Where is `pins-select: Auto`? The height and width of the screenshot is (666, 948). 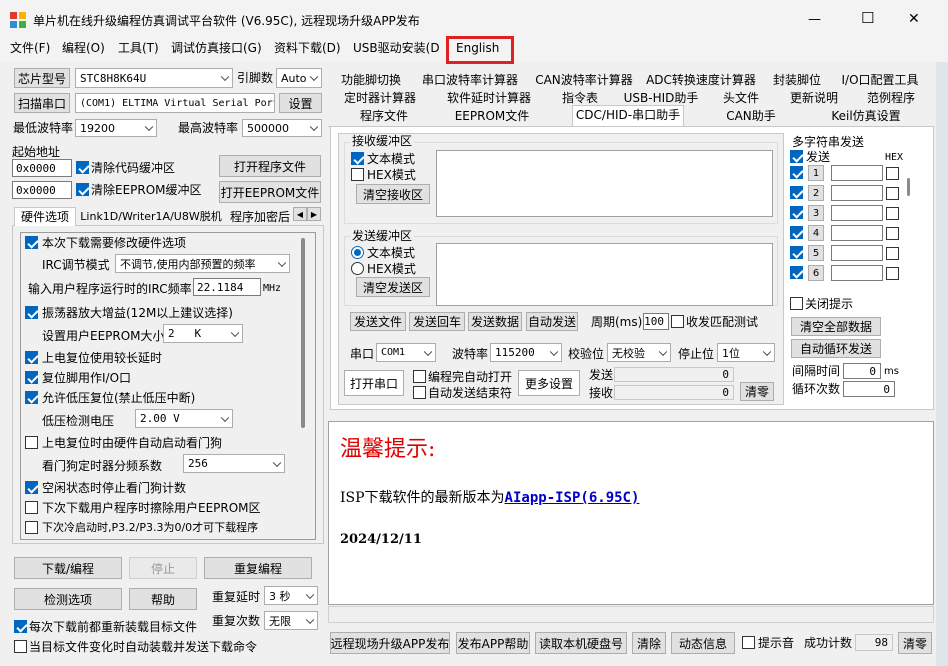
pins-select: Auto is located at coordinates (299, 78).